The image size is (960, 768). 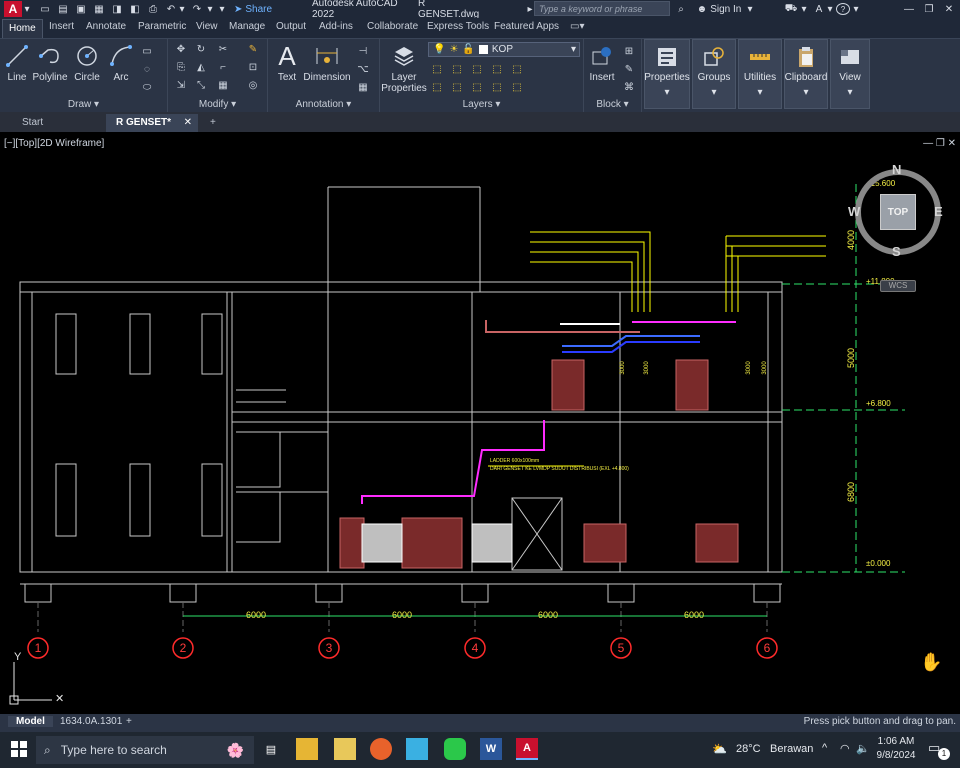 What do you see at coordinates (504, 49) in the screenshot?
I see `layer-dropdown: 💡 ☀ 🔓 KOP ▾` at bounding box center [504, 49].